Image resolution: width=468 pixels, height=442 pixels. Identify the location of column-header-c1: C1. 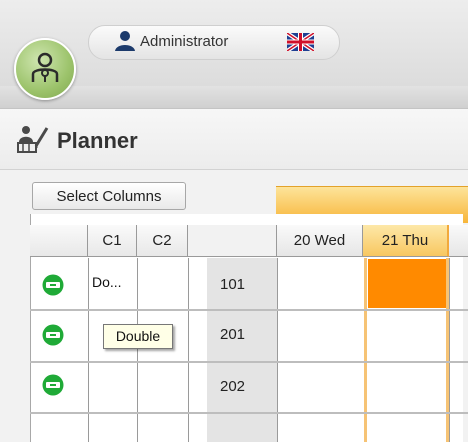
(112, 241).